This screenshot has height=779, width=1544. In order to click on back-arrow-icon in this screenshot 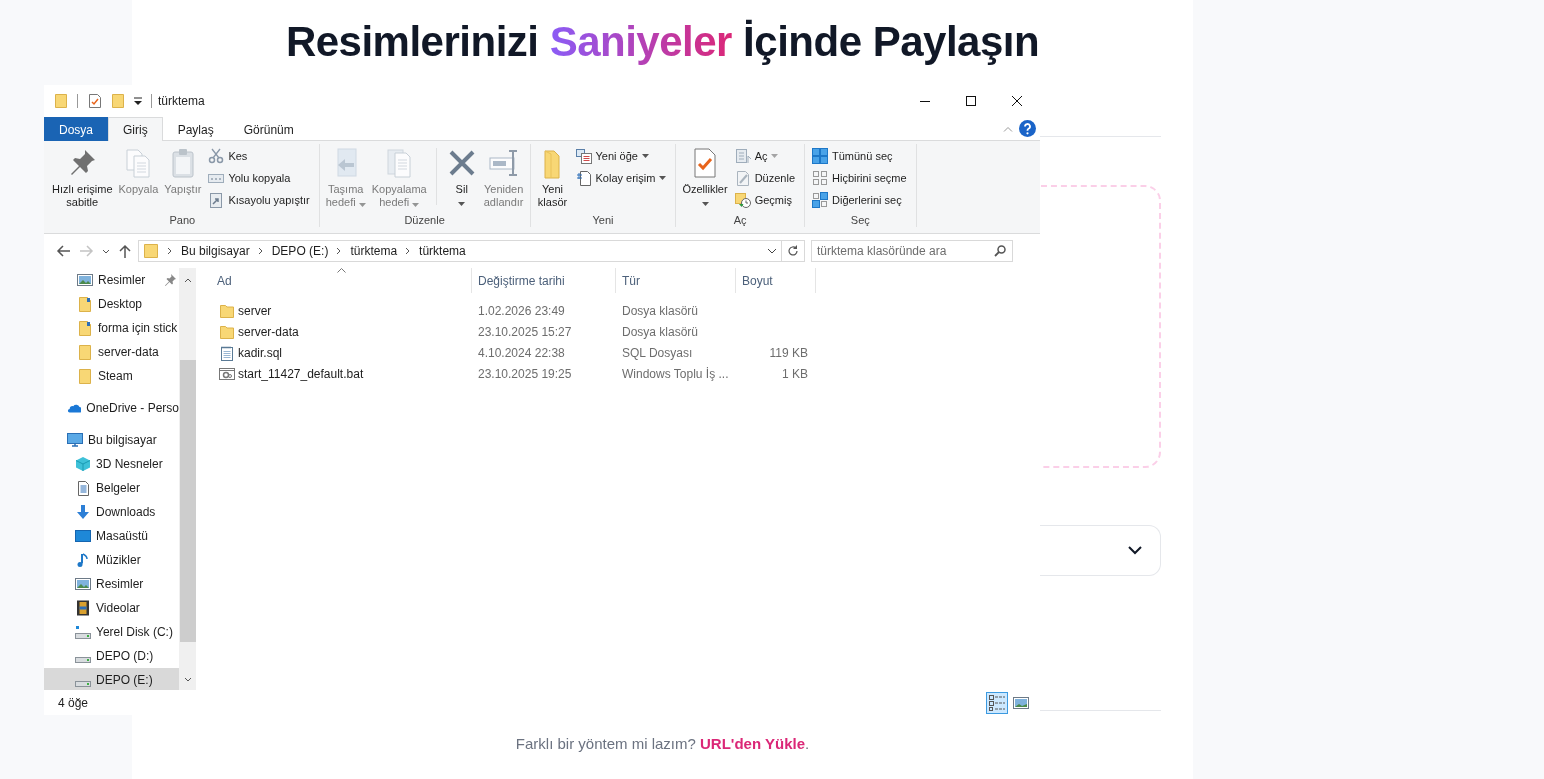, I will do `click(63, 251)`.